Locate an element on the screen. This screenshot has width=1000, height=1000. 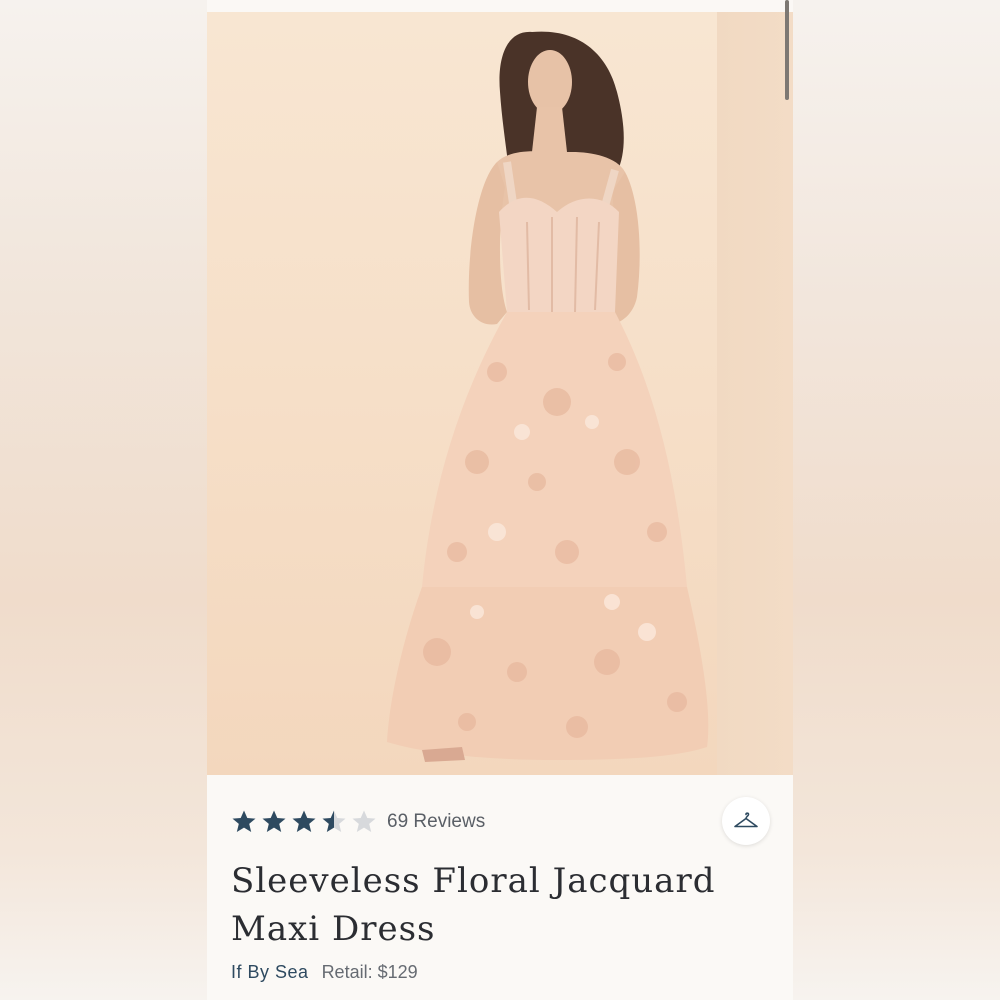
product-meta: If By Sea Retail: $129 is located at coordinates (324, 972).